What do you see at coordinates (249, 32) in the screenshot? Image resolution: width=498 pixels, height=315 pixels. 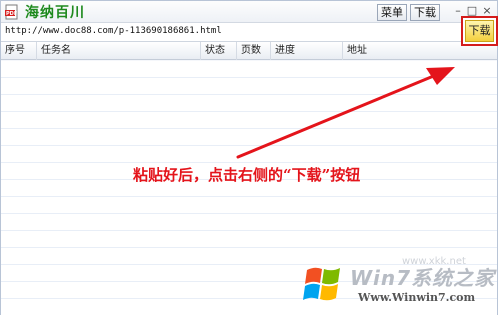 I see `url-input: http://www.doc88.com/p-113690186861.html` at bounding box center [249, 32].